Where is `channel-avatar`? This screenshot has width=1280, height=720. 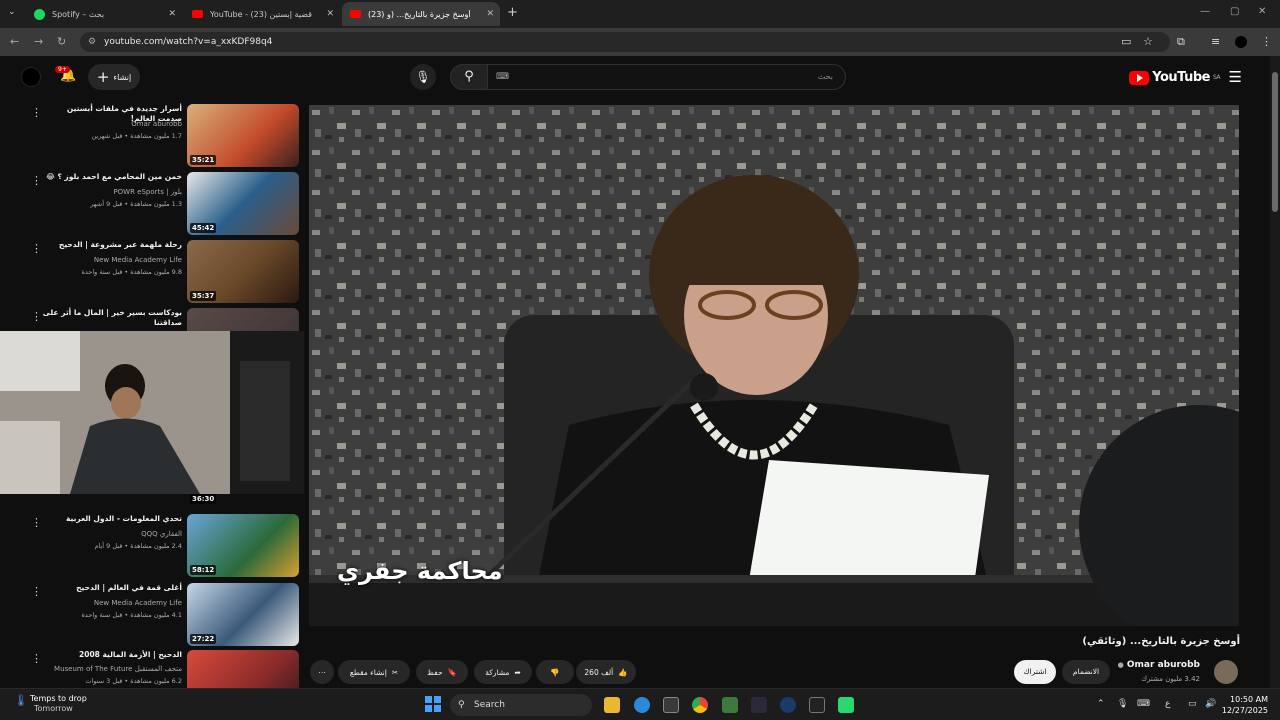 channel-avatar is located at coordinates (1226, 672).